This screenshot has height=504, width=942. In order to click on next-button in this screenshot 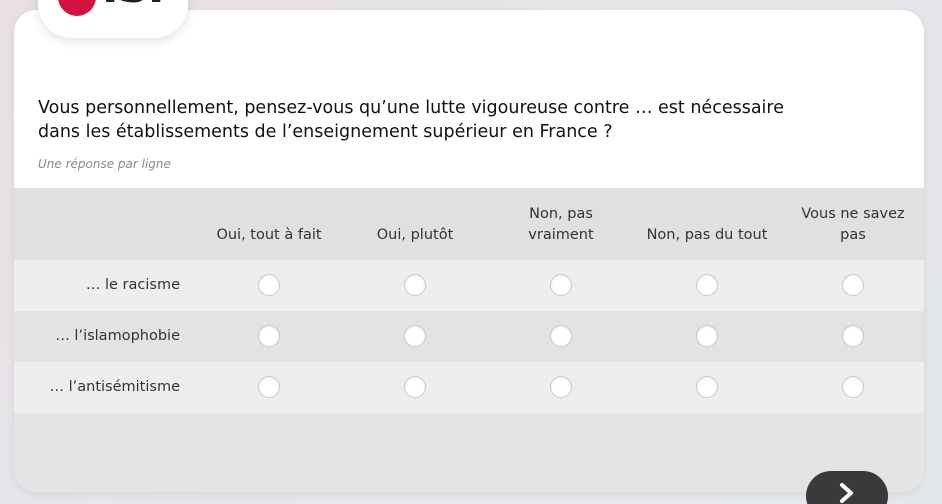, I will do `click(847, 487)`.